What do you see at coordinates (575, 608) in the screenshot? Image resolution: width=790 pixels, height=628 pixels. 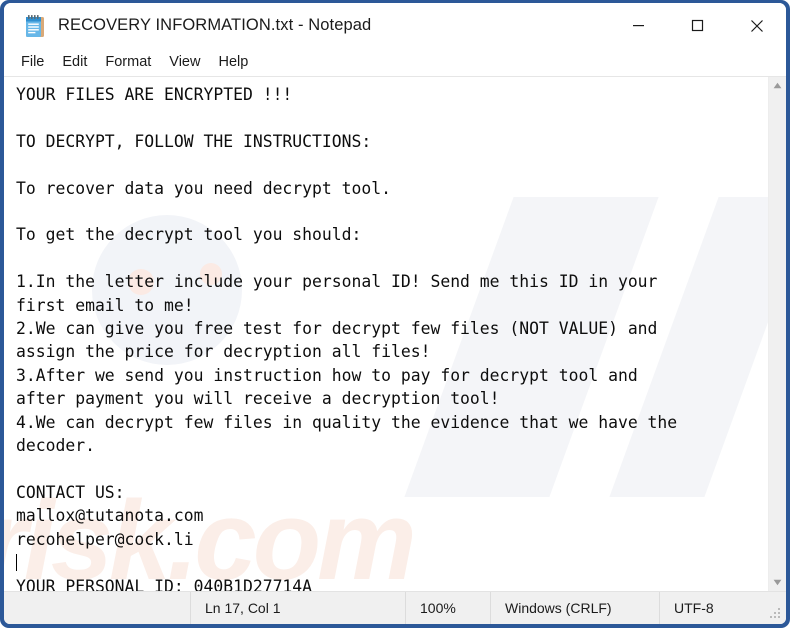 I see `status-line-ending: Windows (CRLF)` at bounding box center [575, 608].